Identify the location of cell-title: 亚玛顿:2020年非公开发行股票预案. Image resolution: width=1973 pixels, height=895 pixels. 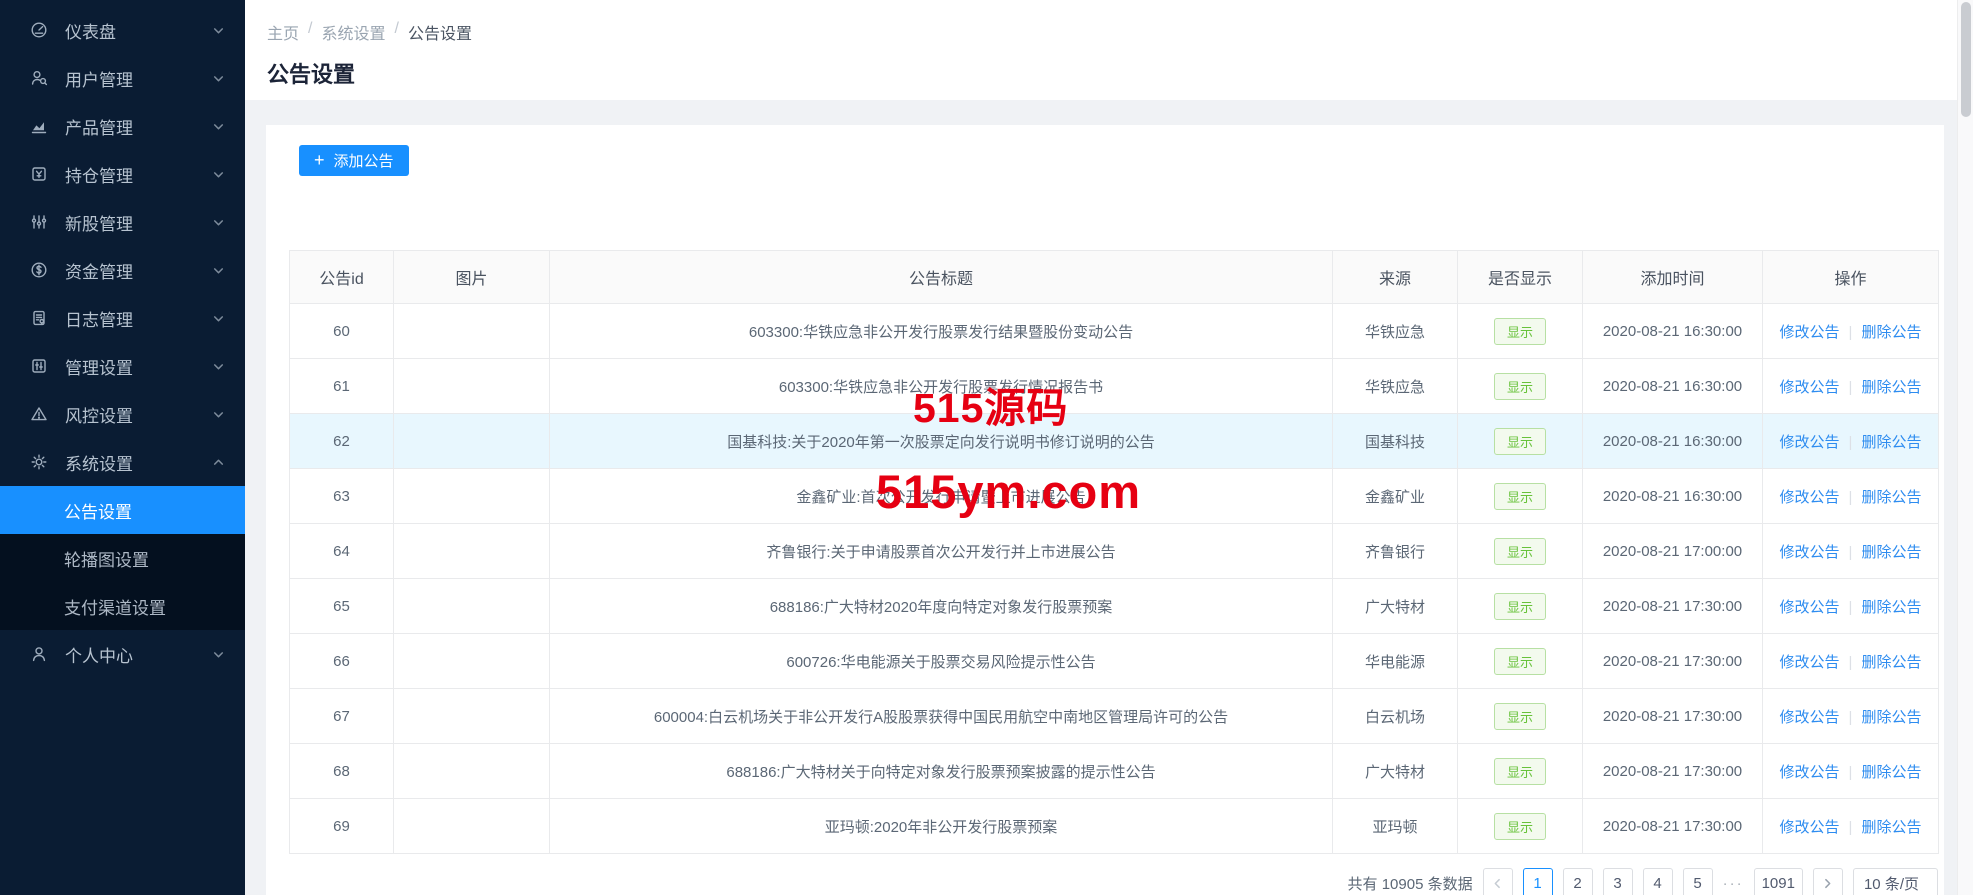
(941, 826).